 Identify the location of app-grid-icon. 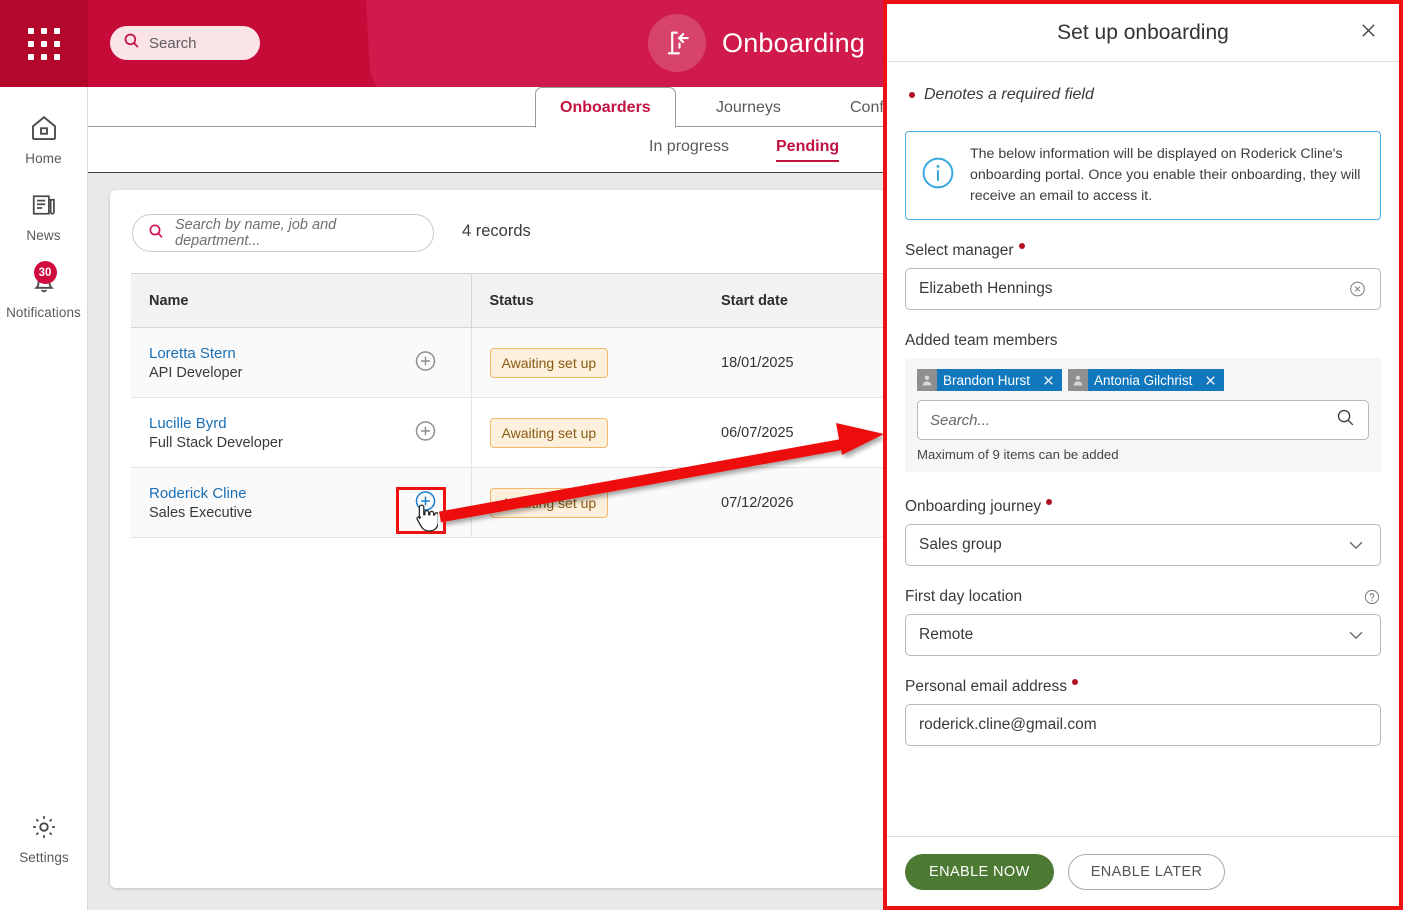
(43, 43).